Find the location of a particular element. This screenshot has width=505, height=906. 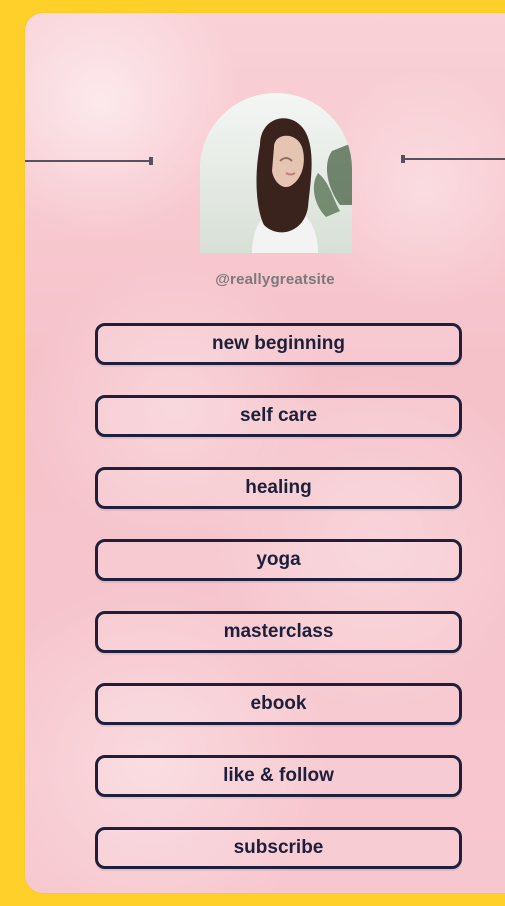

profile-photo is located at coordinates (276, 173).